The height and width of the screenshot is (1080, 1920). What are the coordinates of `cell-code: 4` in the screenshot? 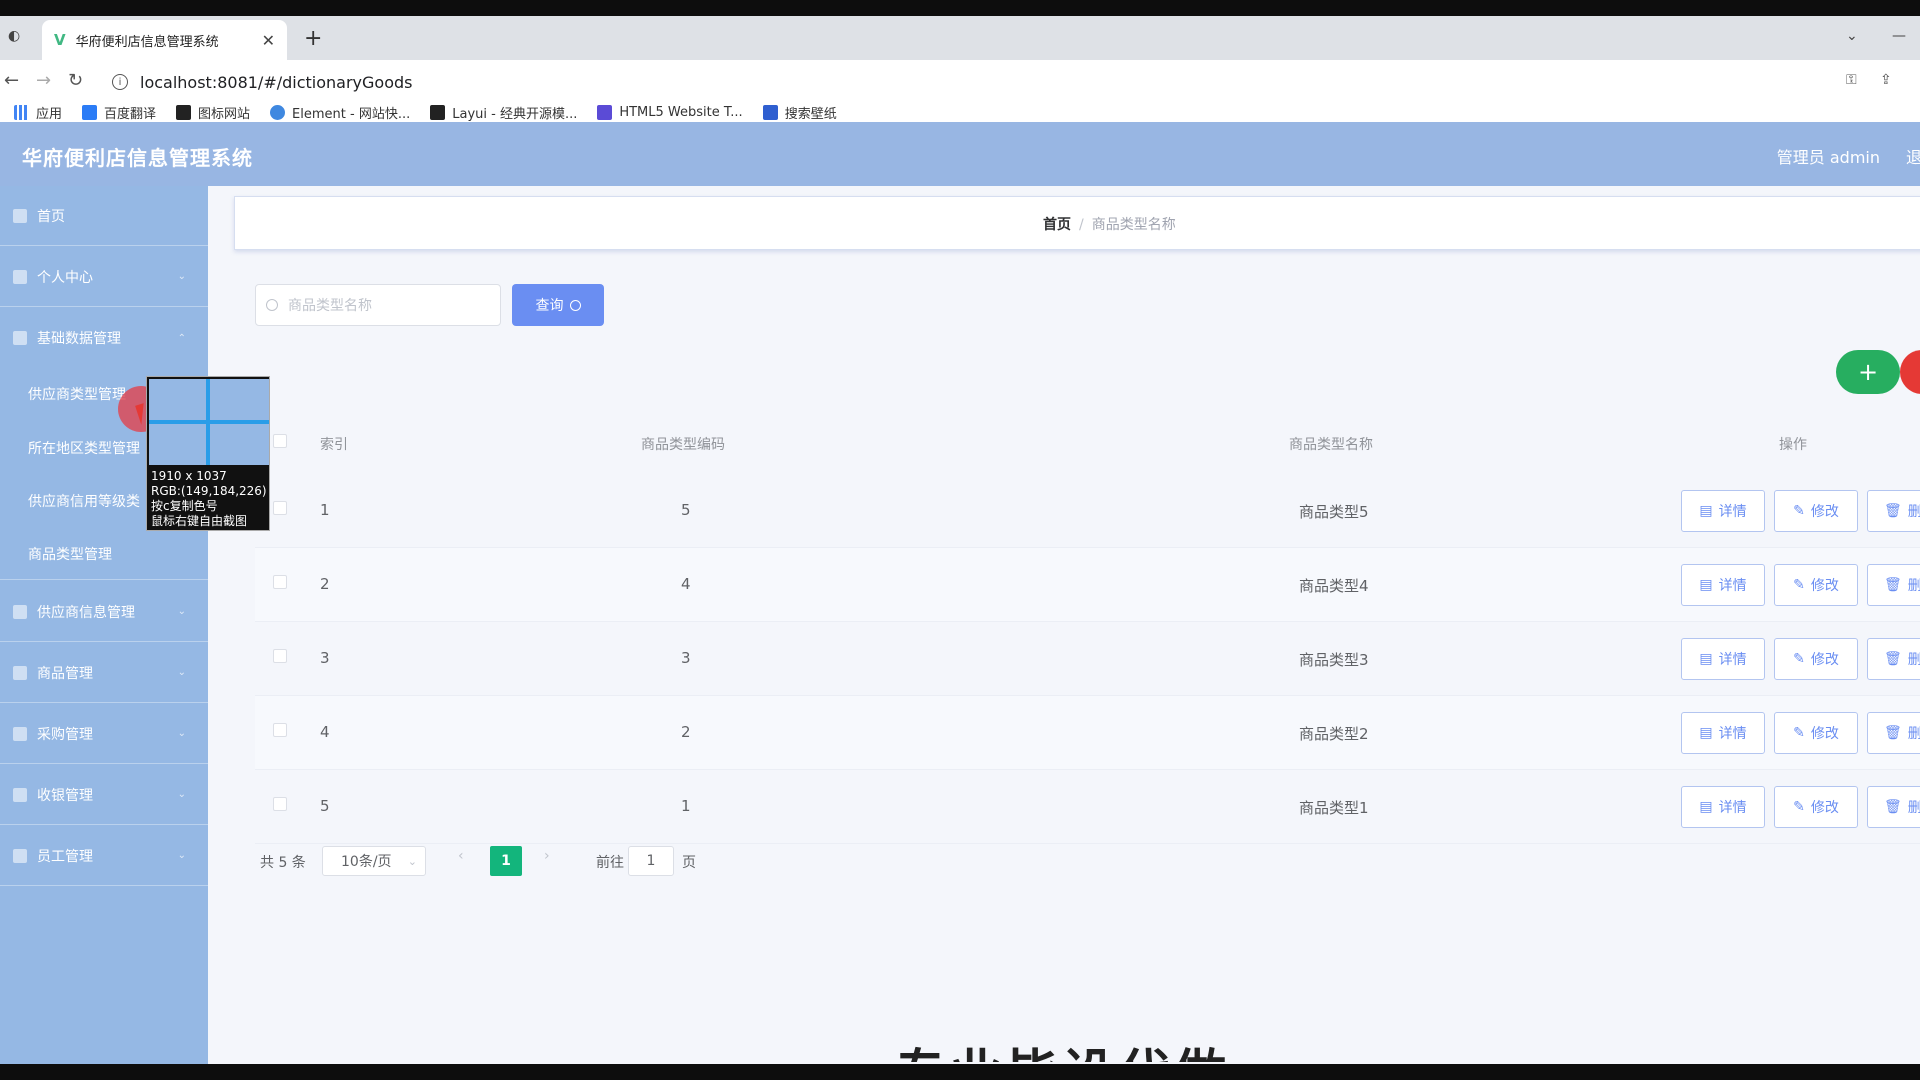 It's located at (686, 584).